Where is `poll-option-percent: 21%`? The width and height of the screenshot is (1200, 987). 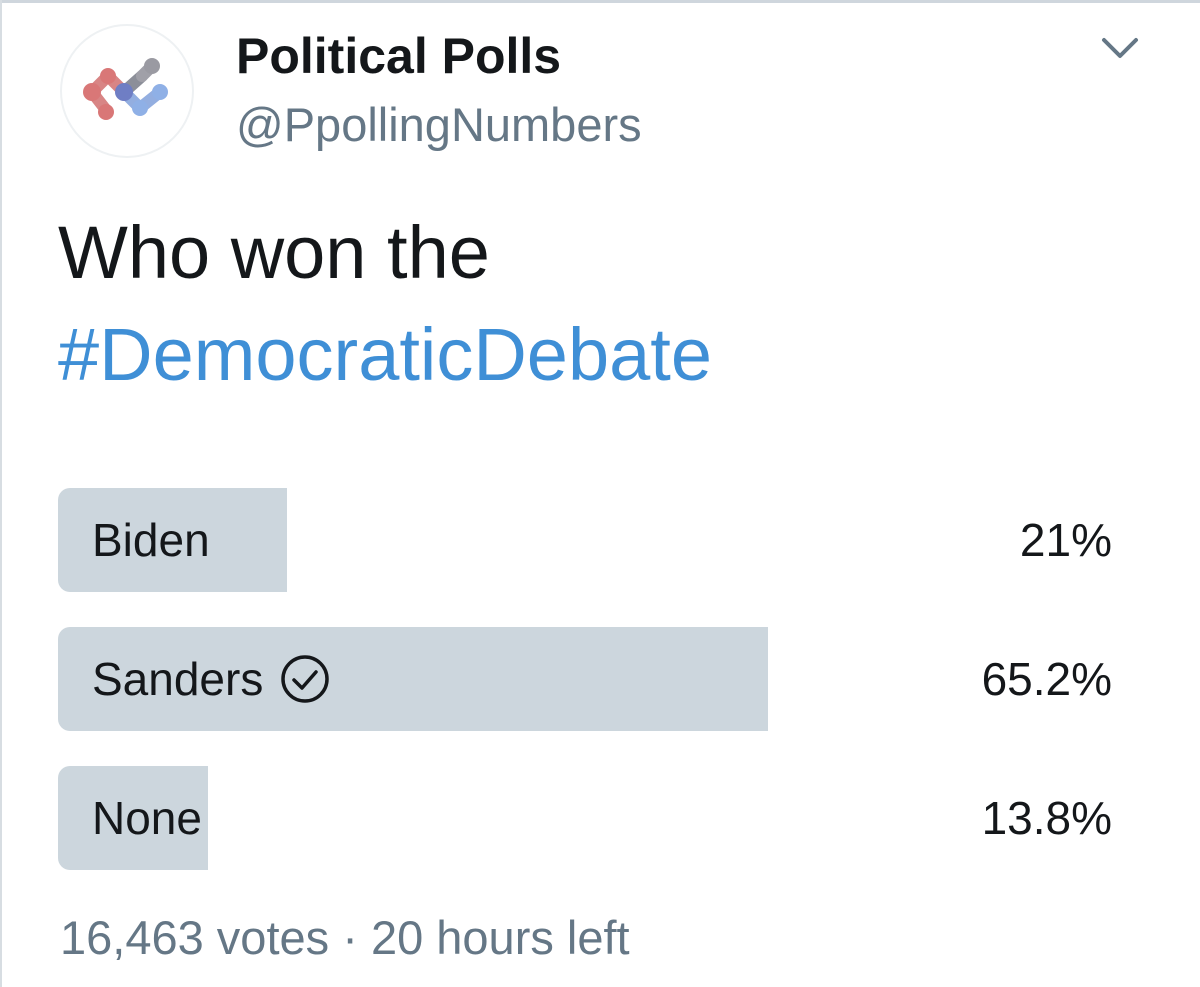 poll-option-percent: 21% is located at coordinates (1065, 540).